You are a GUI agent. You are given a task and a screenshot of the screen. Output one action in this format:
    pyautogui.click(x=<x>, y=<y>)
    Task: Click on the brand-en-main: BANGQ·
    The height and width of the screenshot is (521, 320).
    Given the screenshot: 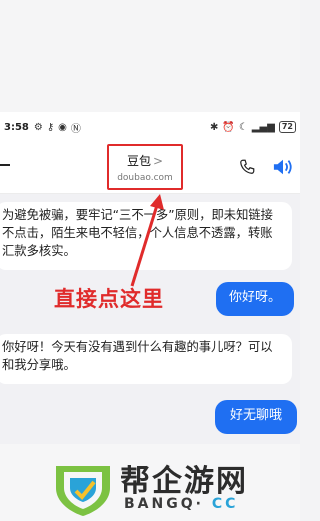 What is the action you would take?
    pyautogui.click(x=164, y=504)
    